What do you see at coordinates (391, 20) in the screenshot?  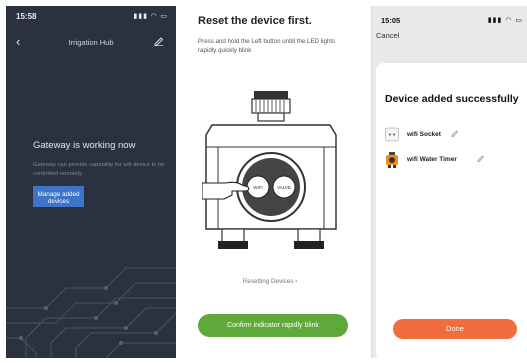 I see `status-time: 15:05` at bounding box center [391, 20].